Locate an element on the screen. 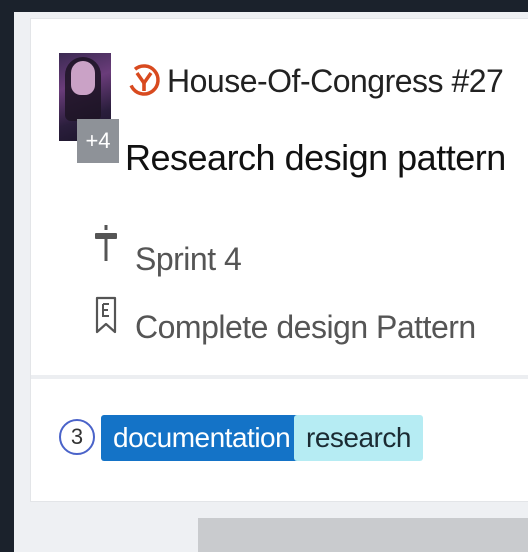  label-research: research is located at coordinates (358, 438).